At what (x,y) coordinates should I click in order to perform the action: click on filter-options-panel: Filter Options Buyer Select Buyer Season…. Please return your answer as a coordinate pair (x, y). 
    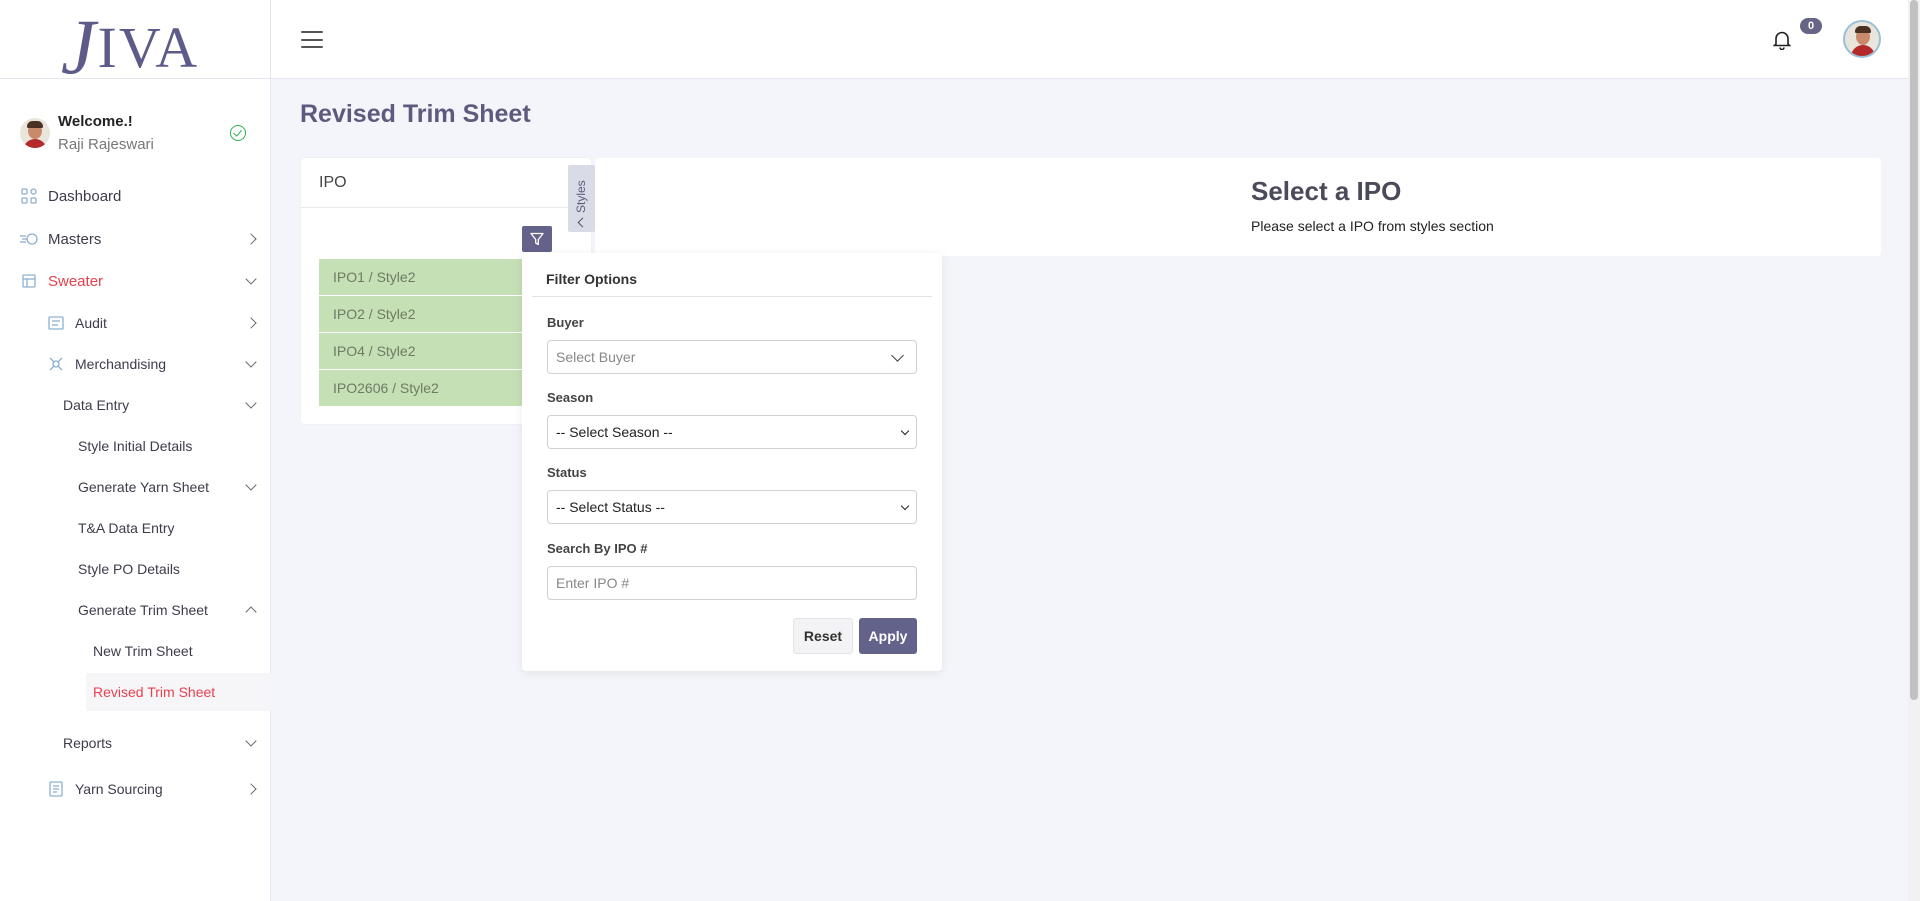
    Looking at the image, I should click on (732, 462).